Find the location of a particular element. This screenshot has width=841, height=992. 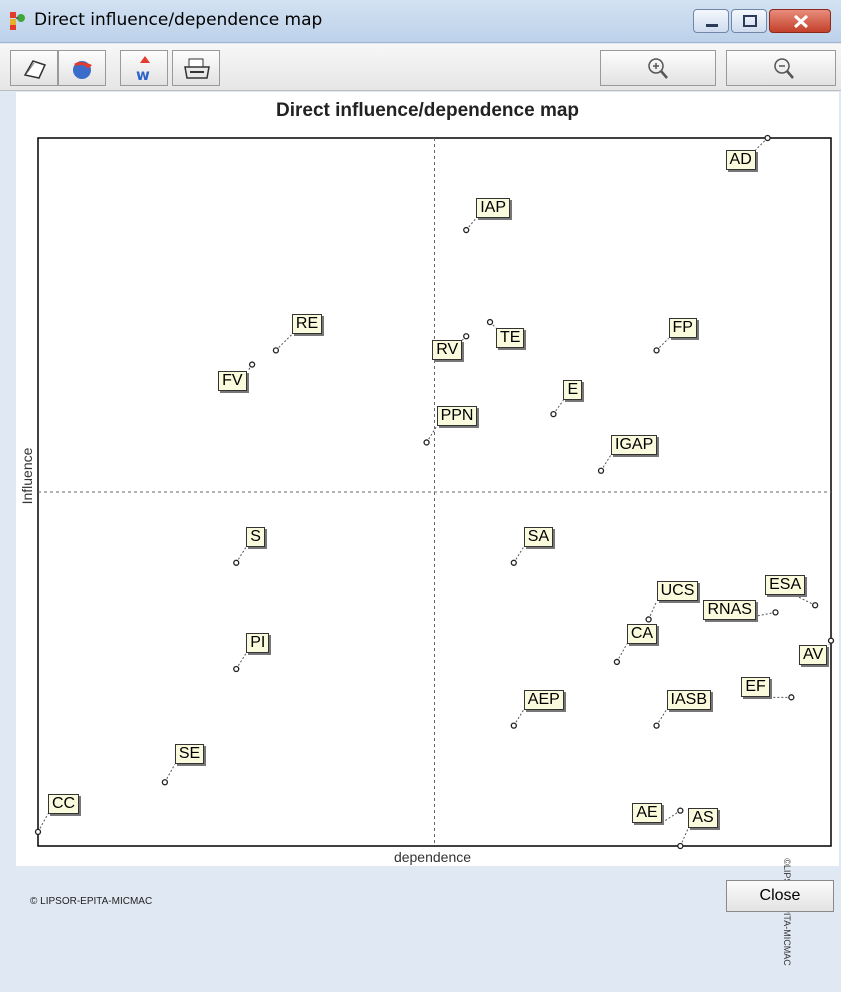

point-fp is located at coordinates (656, 350).